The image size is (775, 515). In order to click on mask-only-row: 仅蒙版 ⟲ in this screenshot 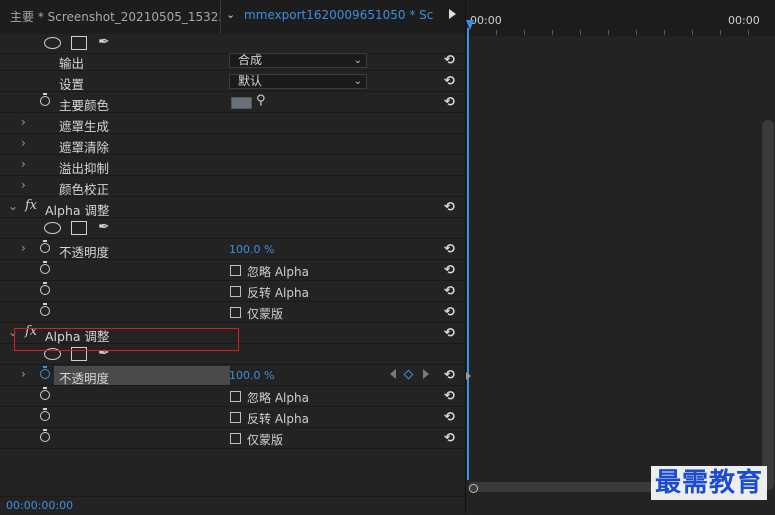, I will do `click(232, 439)`.